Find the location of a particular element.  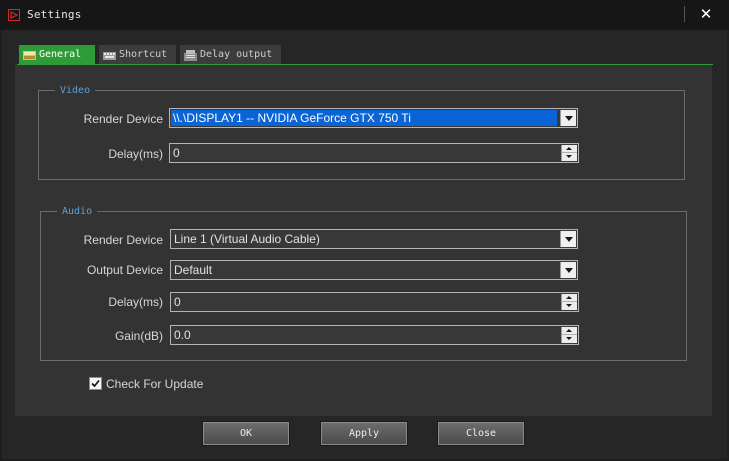

audio-delay-label: Delay(ms) is located at coordinates (135, 302).